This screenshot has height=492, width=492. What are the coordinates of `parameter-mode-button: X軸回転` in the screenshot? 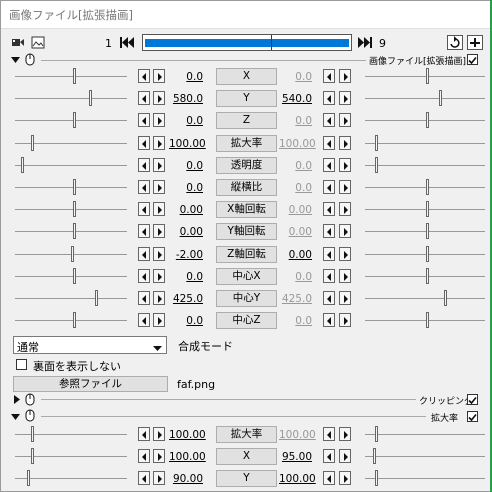 It's located at (246, 210).